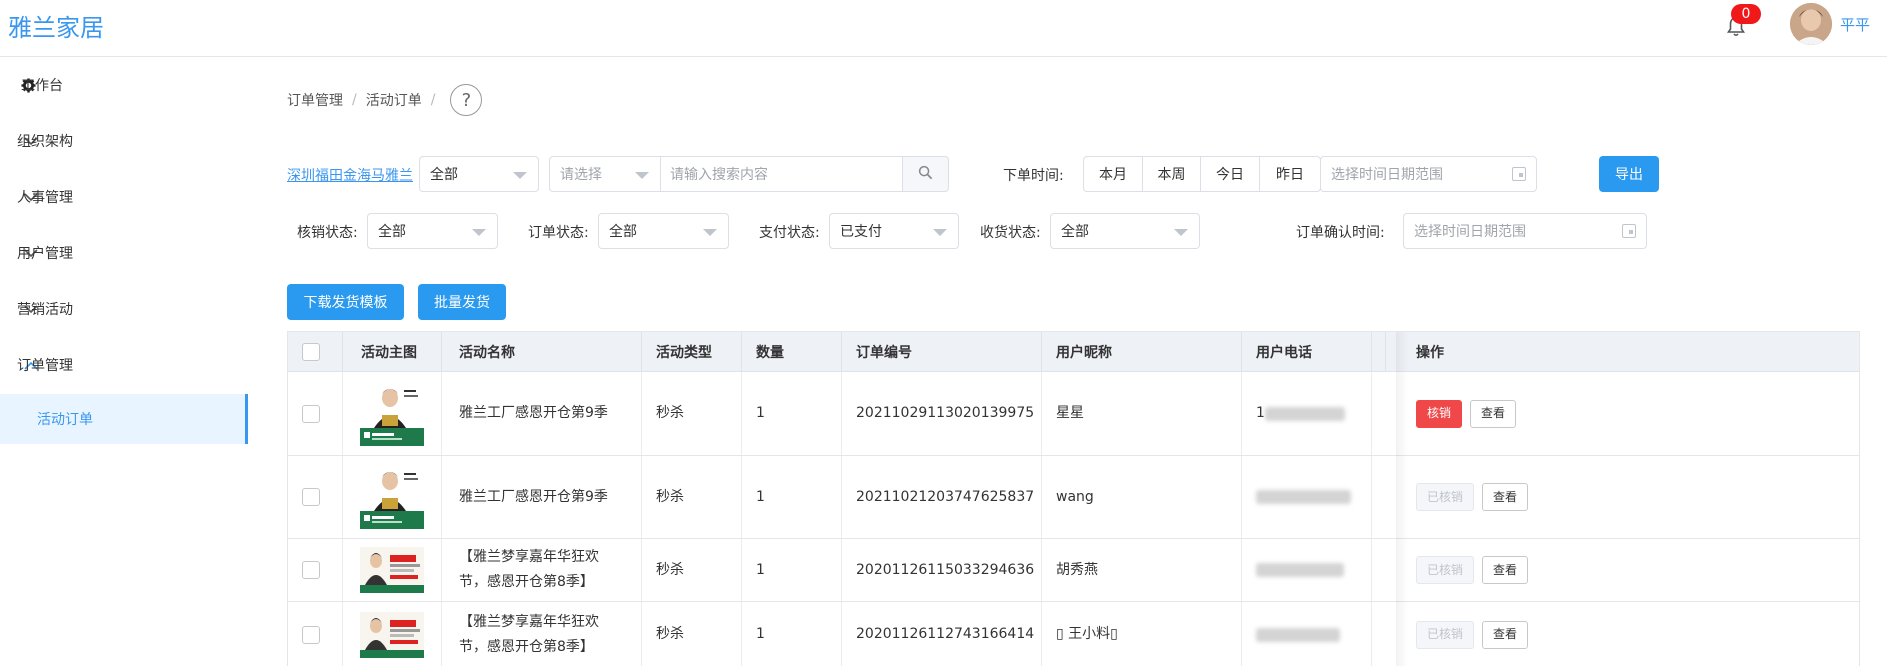 The width and height of the screenshot is (1887, 666). Describe the element at coordinates (1387, 175) in the screenshot. I see `date-range-placeholder: 选择时间日期范围` at that location.